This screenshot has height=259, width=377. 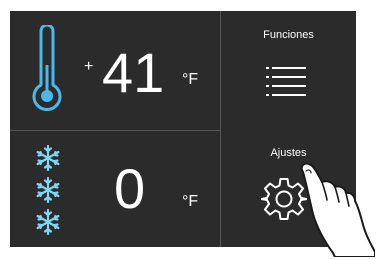 What do you see at coordinates (286, 81) in the screenshot?
I see `menu-icon` at bounding box center [286, 81].